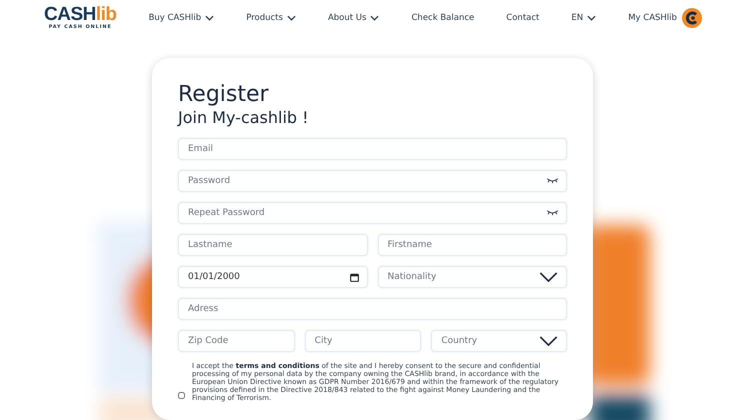 This screenshot has height=420, width=750. I want to click on nav-dropdown: Buy CASHlib, so click(181, 18).